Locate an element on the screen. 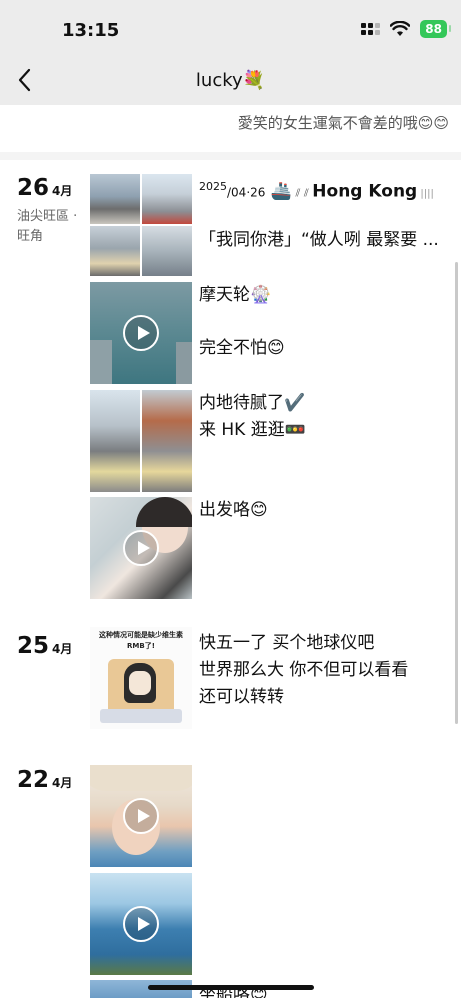 The width and height of the screenshot is (461, 998). post-text: 2025/04·26 🚢 ⫽ ⫽ Hong Kong |||| is located at coordinates (316, 190).